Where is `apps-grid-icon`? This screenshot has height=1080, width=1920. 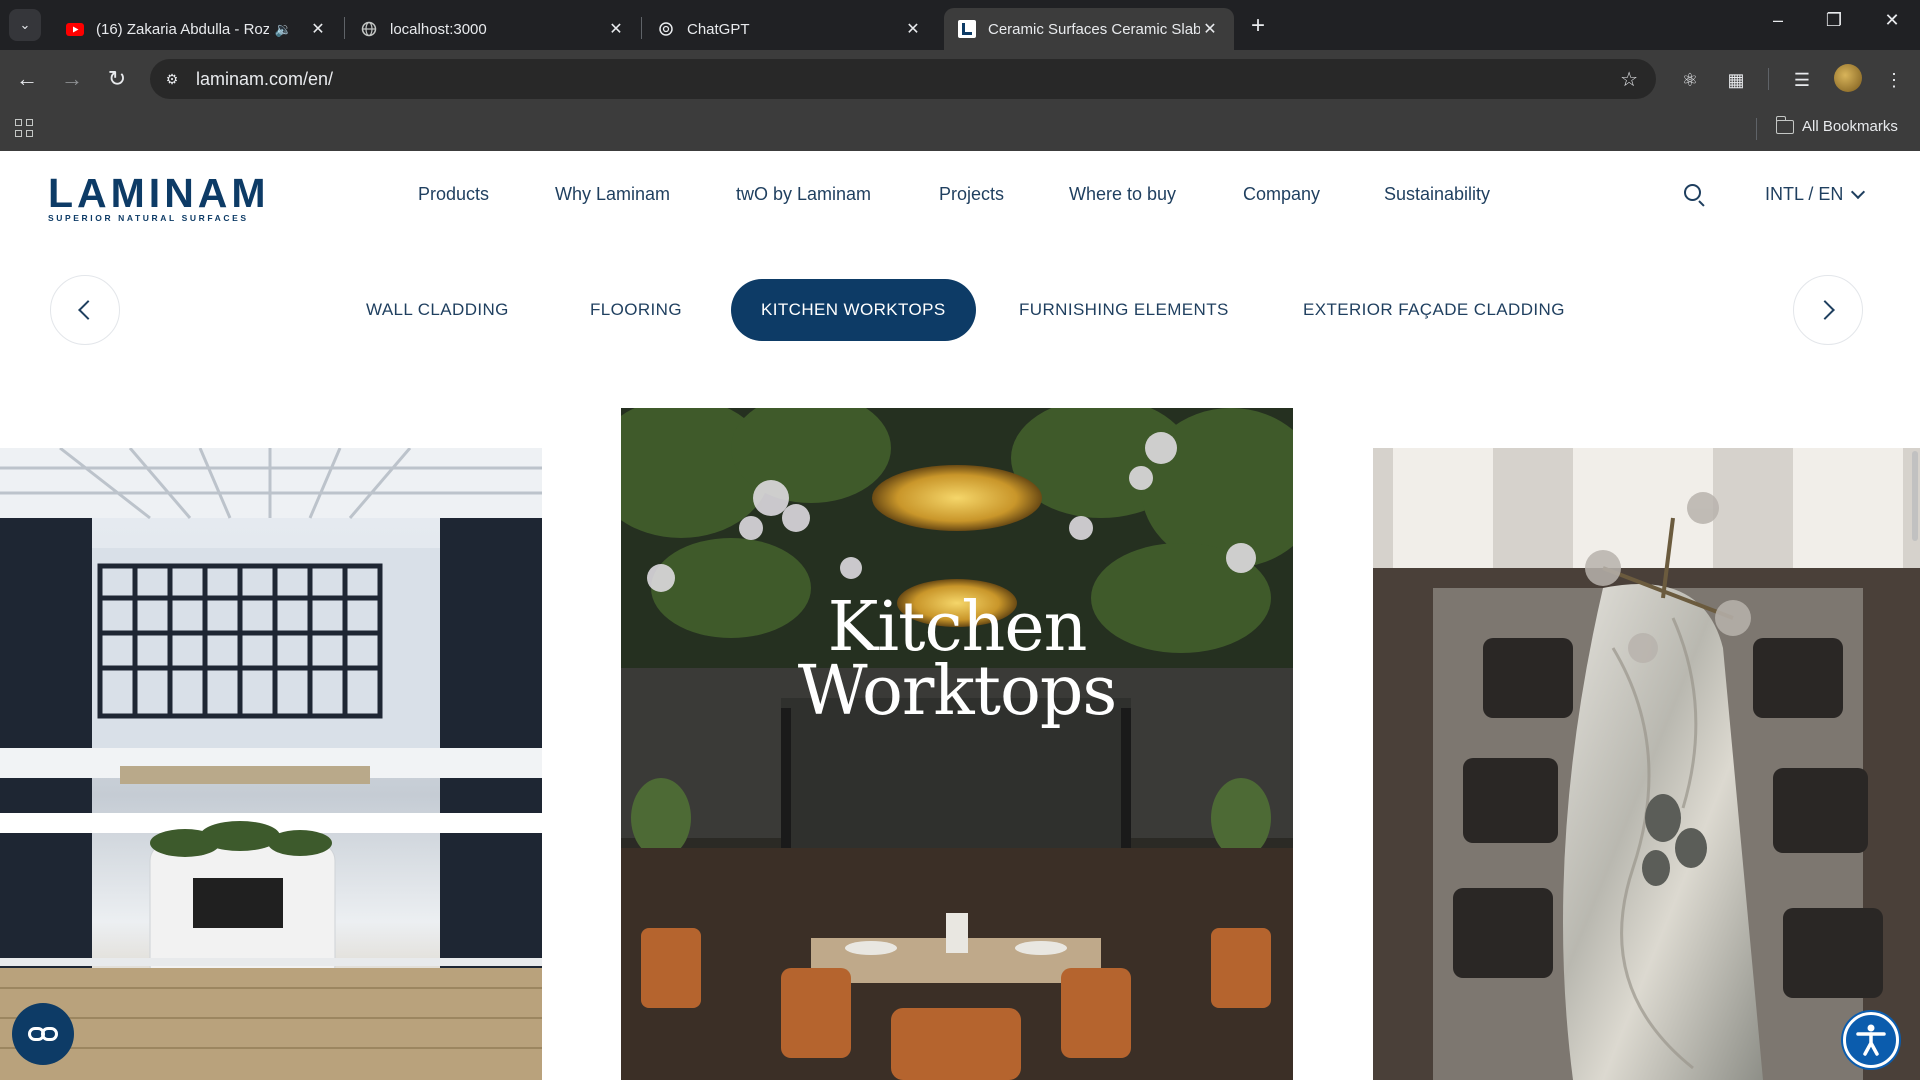 apps-grid-icon is located at coordinates (24, 128).